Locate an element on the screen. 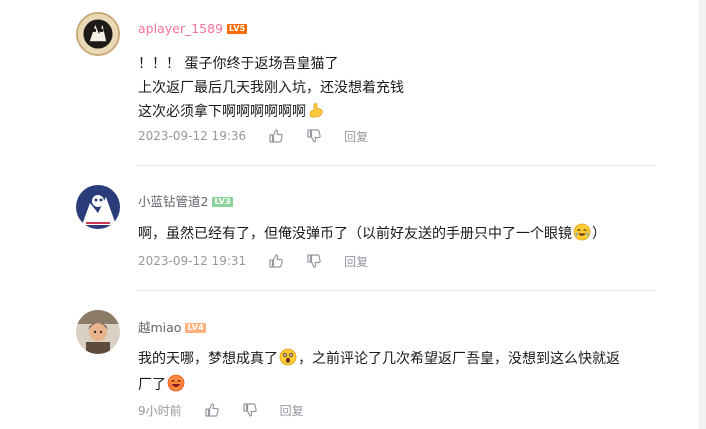 This screenshot has width=706, height=429. username: 小蓝钻管道2 is located at coordinates (173, 202).